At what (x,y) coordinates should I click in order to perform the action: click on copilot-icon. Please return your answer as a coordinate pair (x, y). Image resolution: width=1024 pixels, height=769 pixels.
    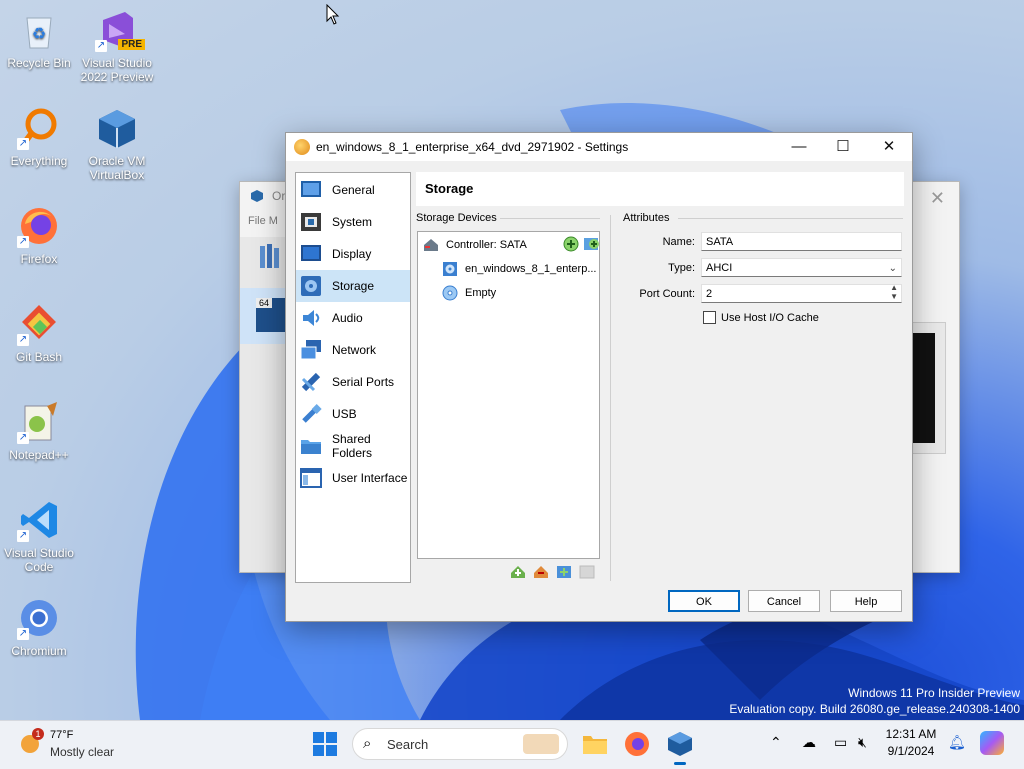
    Looking at the image, I should click on (992, 743).